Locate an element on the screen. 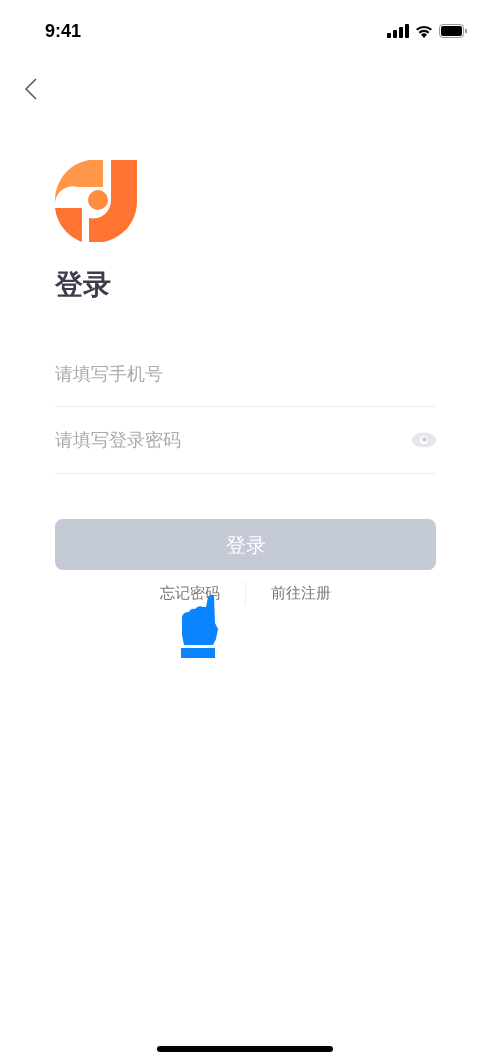  battery-icon is located at coordinates (453, 31).